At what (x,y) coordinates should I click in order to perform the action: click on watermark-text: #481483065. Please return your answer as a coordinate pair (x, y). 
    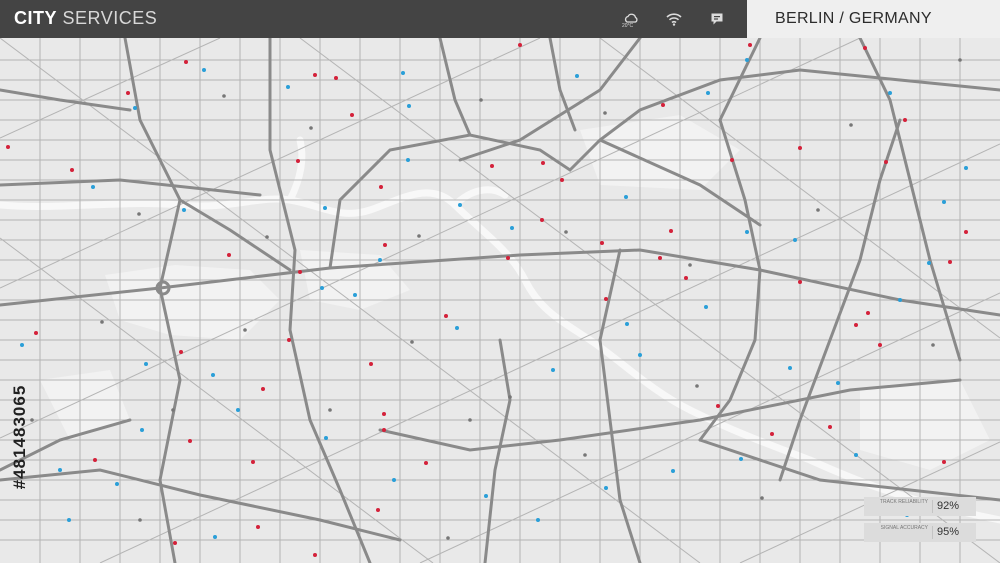
    Looking at the image, I should click on (19, 437).